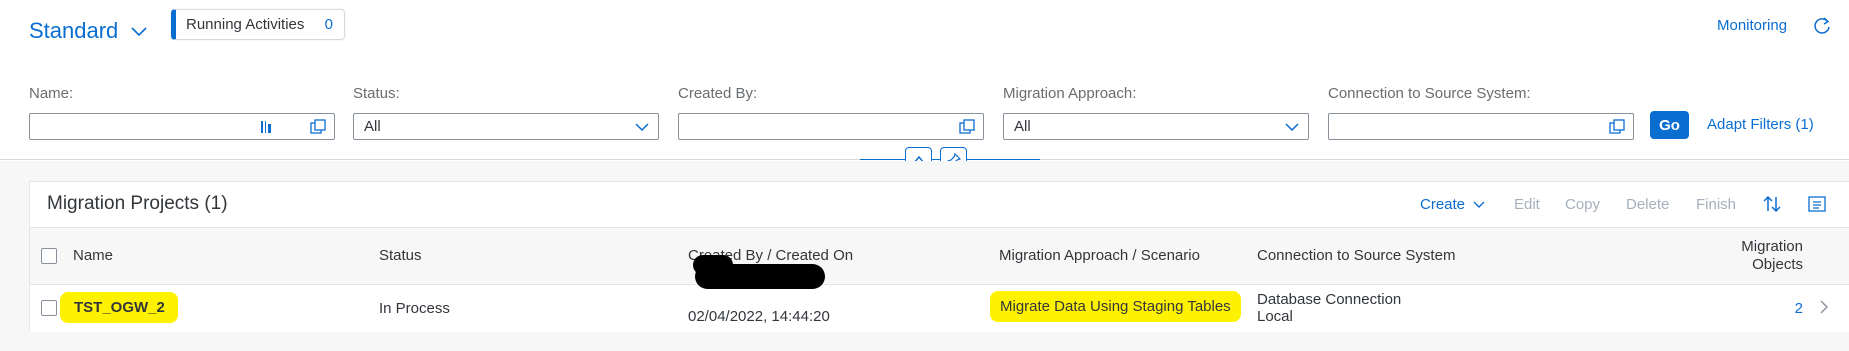 This screenshot has height=351, width=1849. What do you see at coordinates (1669, 125) in the screenshot?
I see `go-button: Go` at bounding box center [1669, 125].